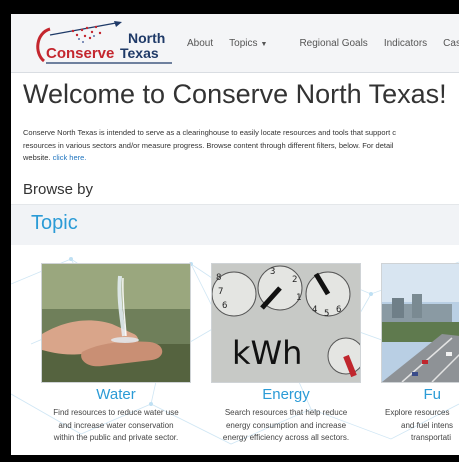 Image resolution: width=459 pixels, height=462 pixels. What do you see at coordinates (286, 395) in the screenshot?
I see `card-title-energy: Energy` at bounding box center [286, 395].